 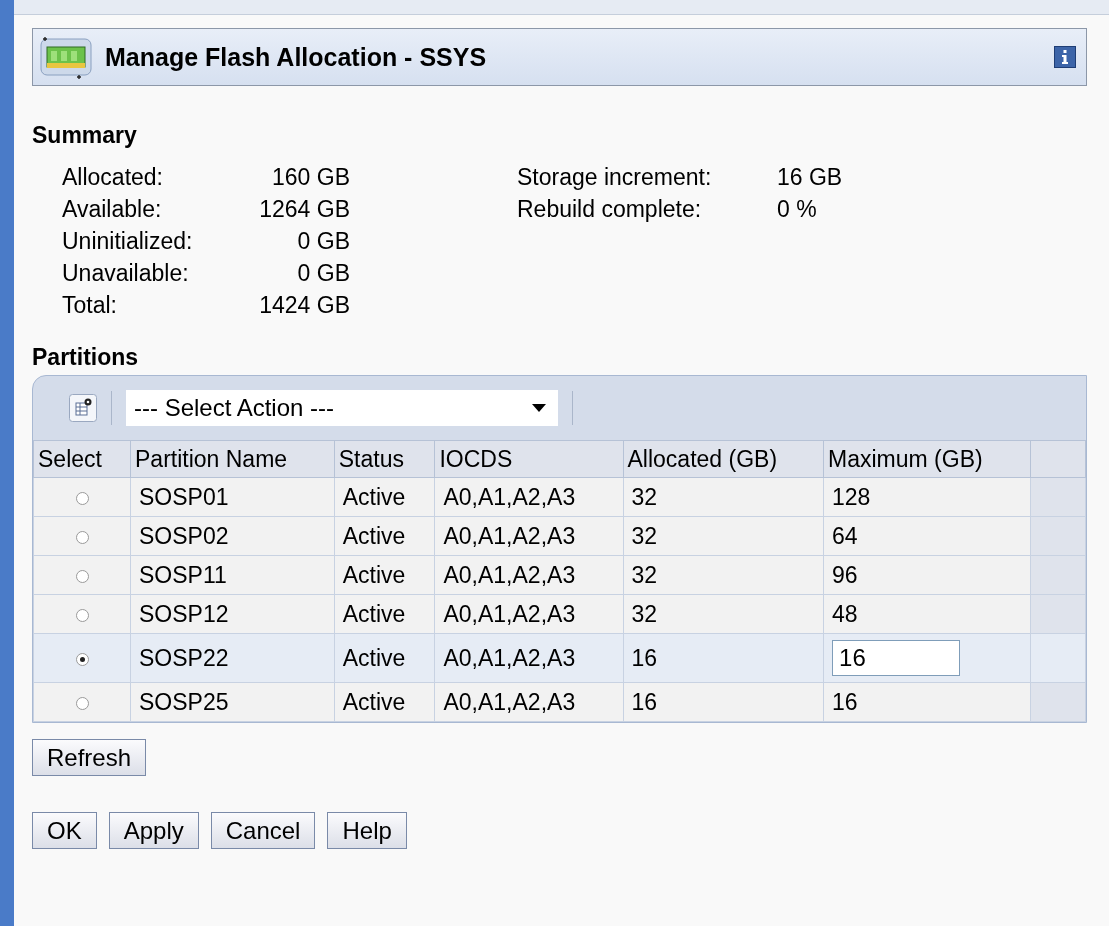 I want to click on summary-label: Total:, so click(x=90, y=305).